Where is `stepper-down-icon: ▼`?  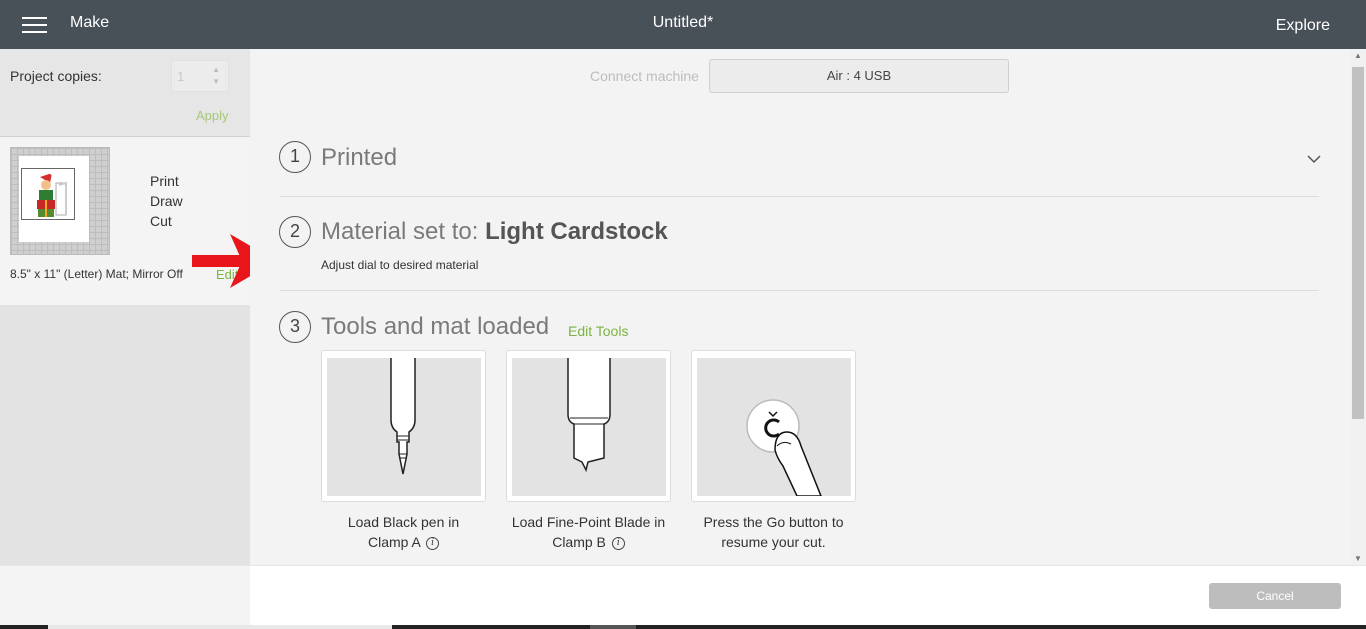
stepper-down-icon: ▼ is located at coordinates (216, 81).